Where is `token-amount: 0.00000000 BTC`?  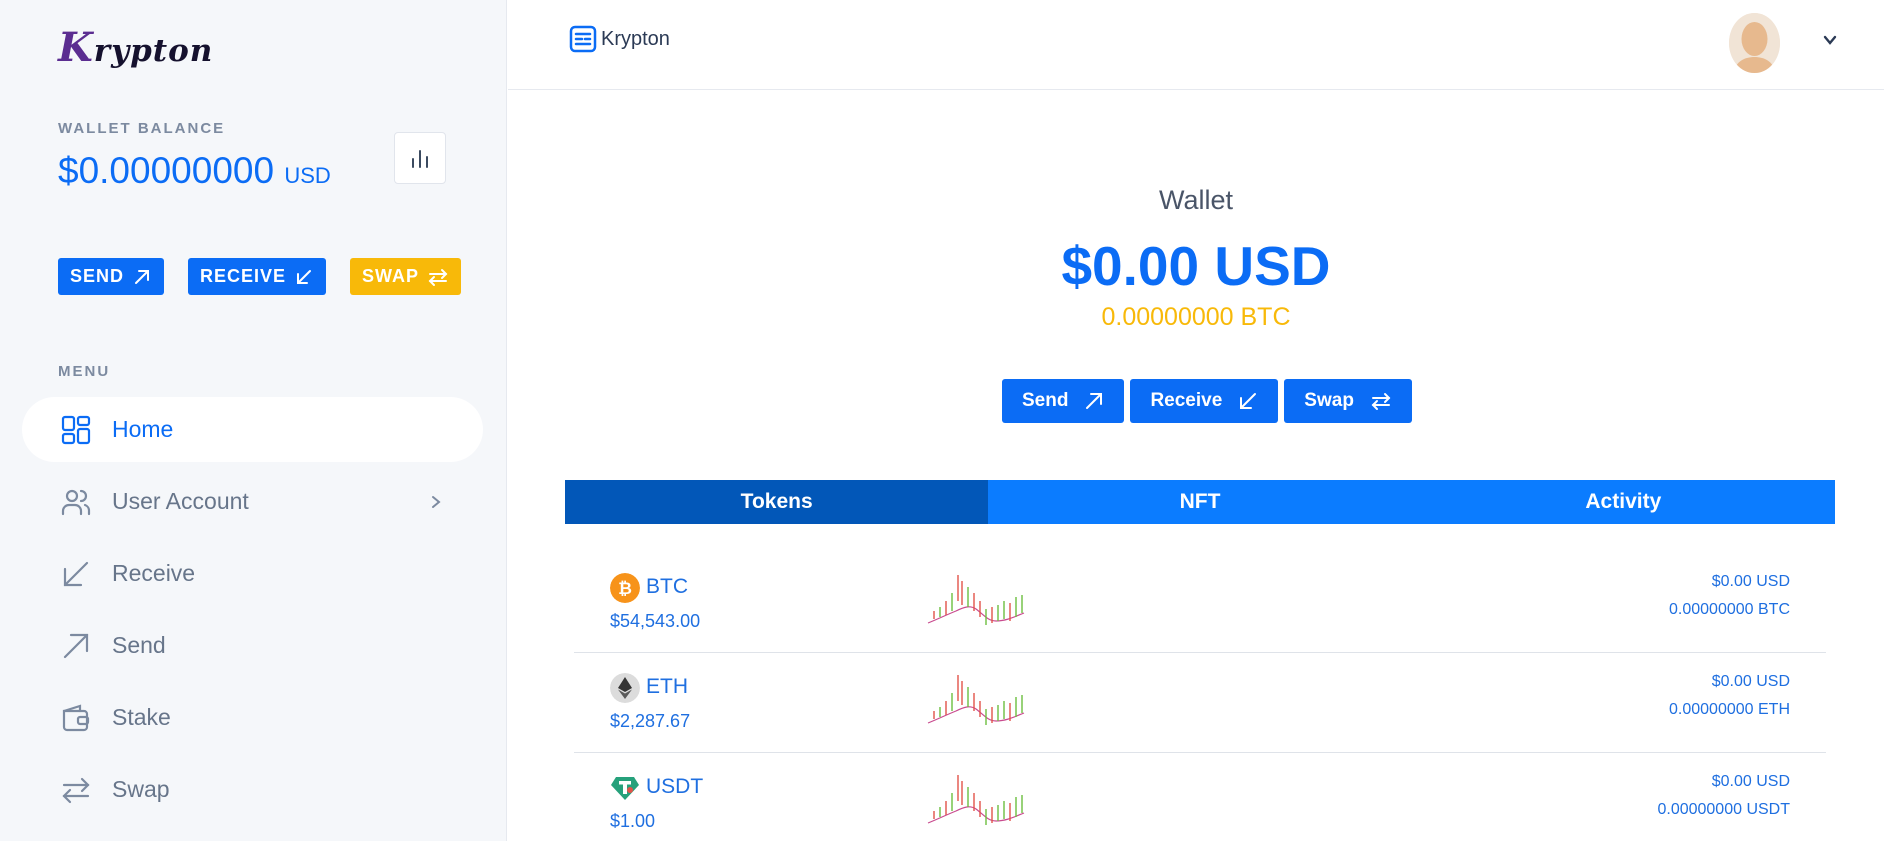
token-amount: 0.00000000 BTC is located at coordinates (1729, 609).